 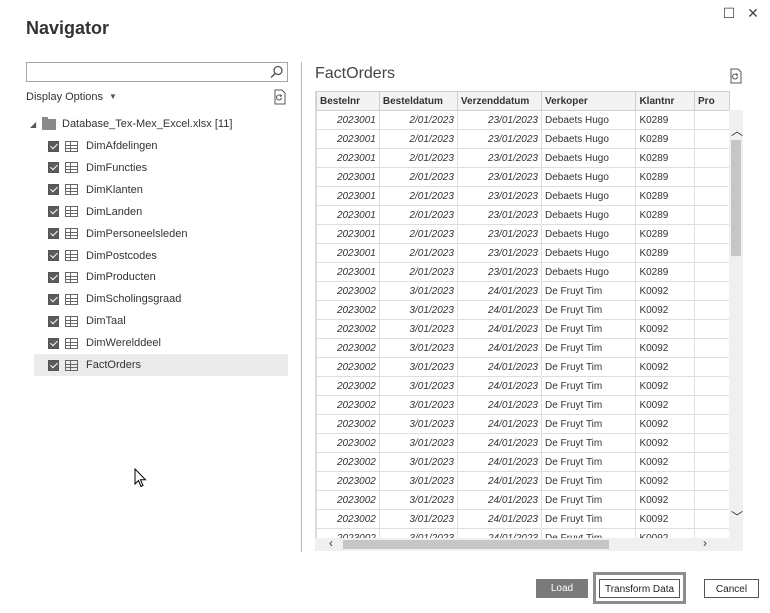 I want to click on pane-divider, so click(x=301, y=307).